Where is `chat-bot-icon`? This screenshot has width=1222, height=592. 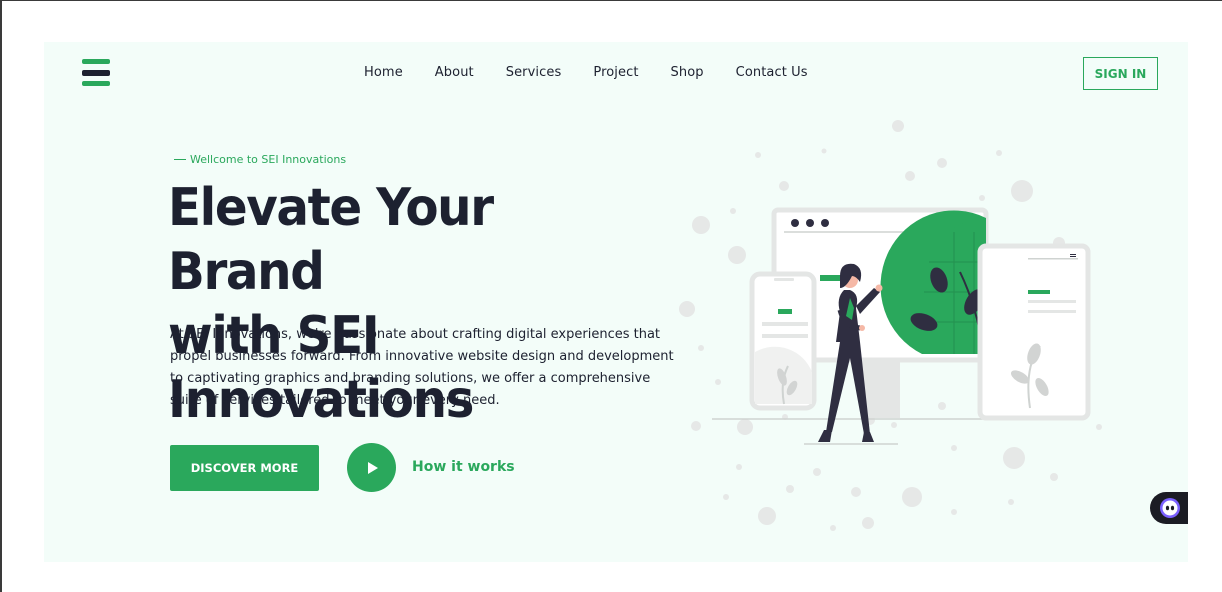 chat-bot-icon is located at coordinates (1170, 508).